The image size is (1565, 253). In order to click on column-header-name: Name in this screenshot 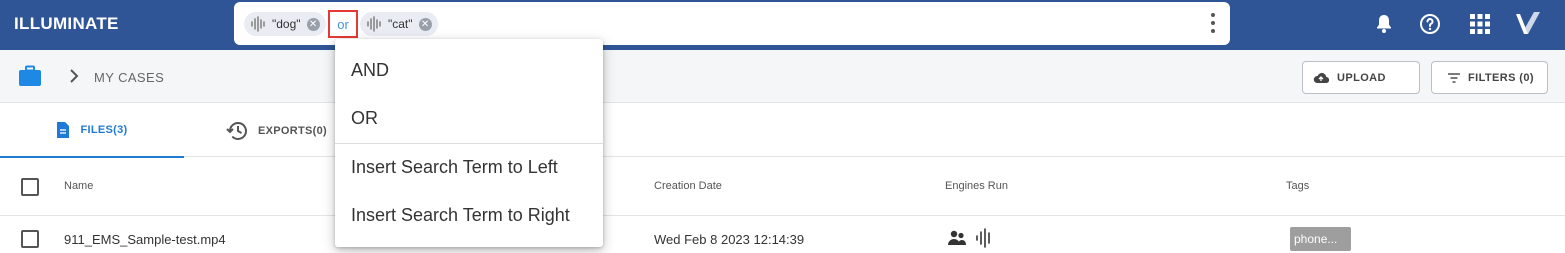, I will do `click(78, 186)`.